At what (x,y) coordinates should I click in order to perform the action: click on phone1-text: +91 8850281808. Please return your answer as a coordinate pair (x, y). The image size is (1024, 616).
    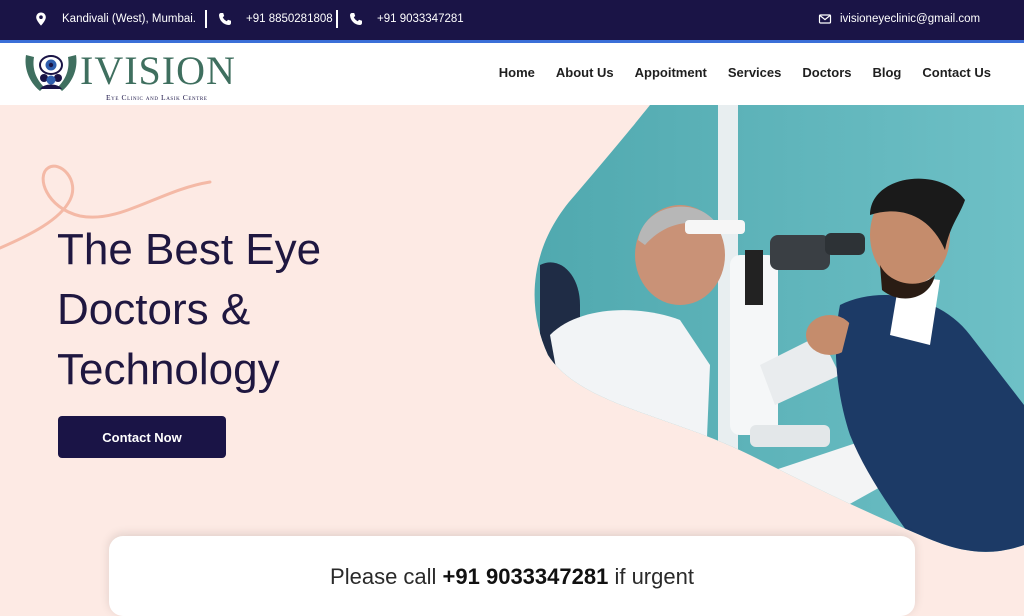
    Looking at the image, I should click on (289, 19).